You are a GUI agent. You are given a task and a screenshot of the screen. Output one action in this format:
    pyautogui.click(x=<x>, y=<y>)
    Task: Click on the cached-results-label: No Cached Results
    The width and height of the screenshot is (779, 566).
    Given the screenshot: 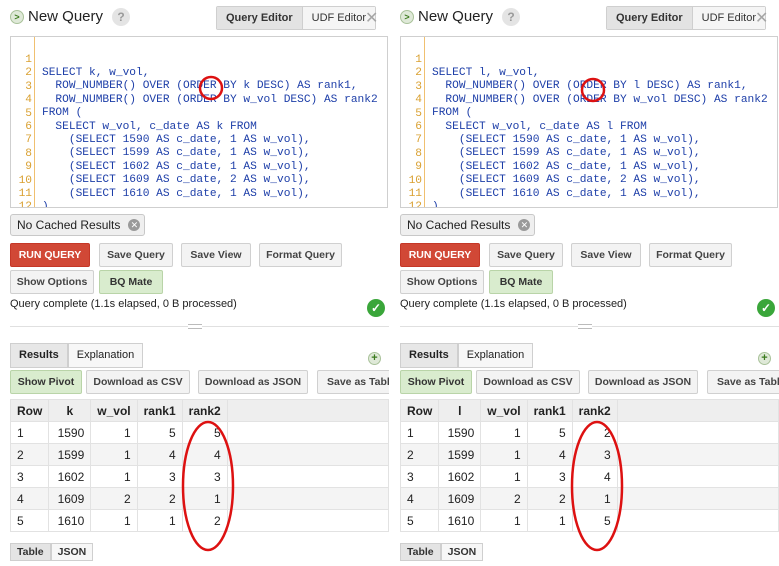 What is the action you would take?
    pyautogui.click(x=459, y=225)
    